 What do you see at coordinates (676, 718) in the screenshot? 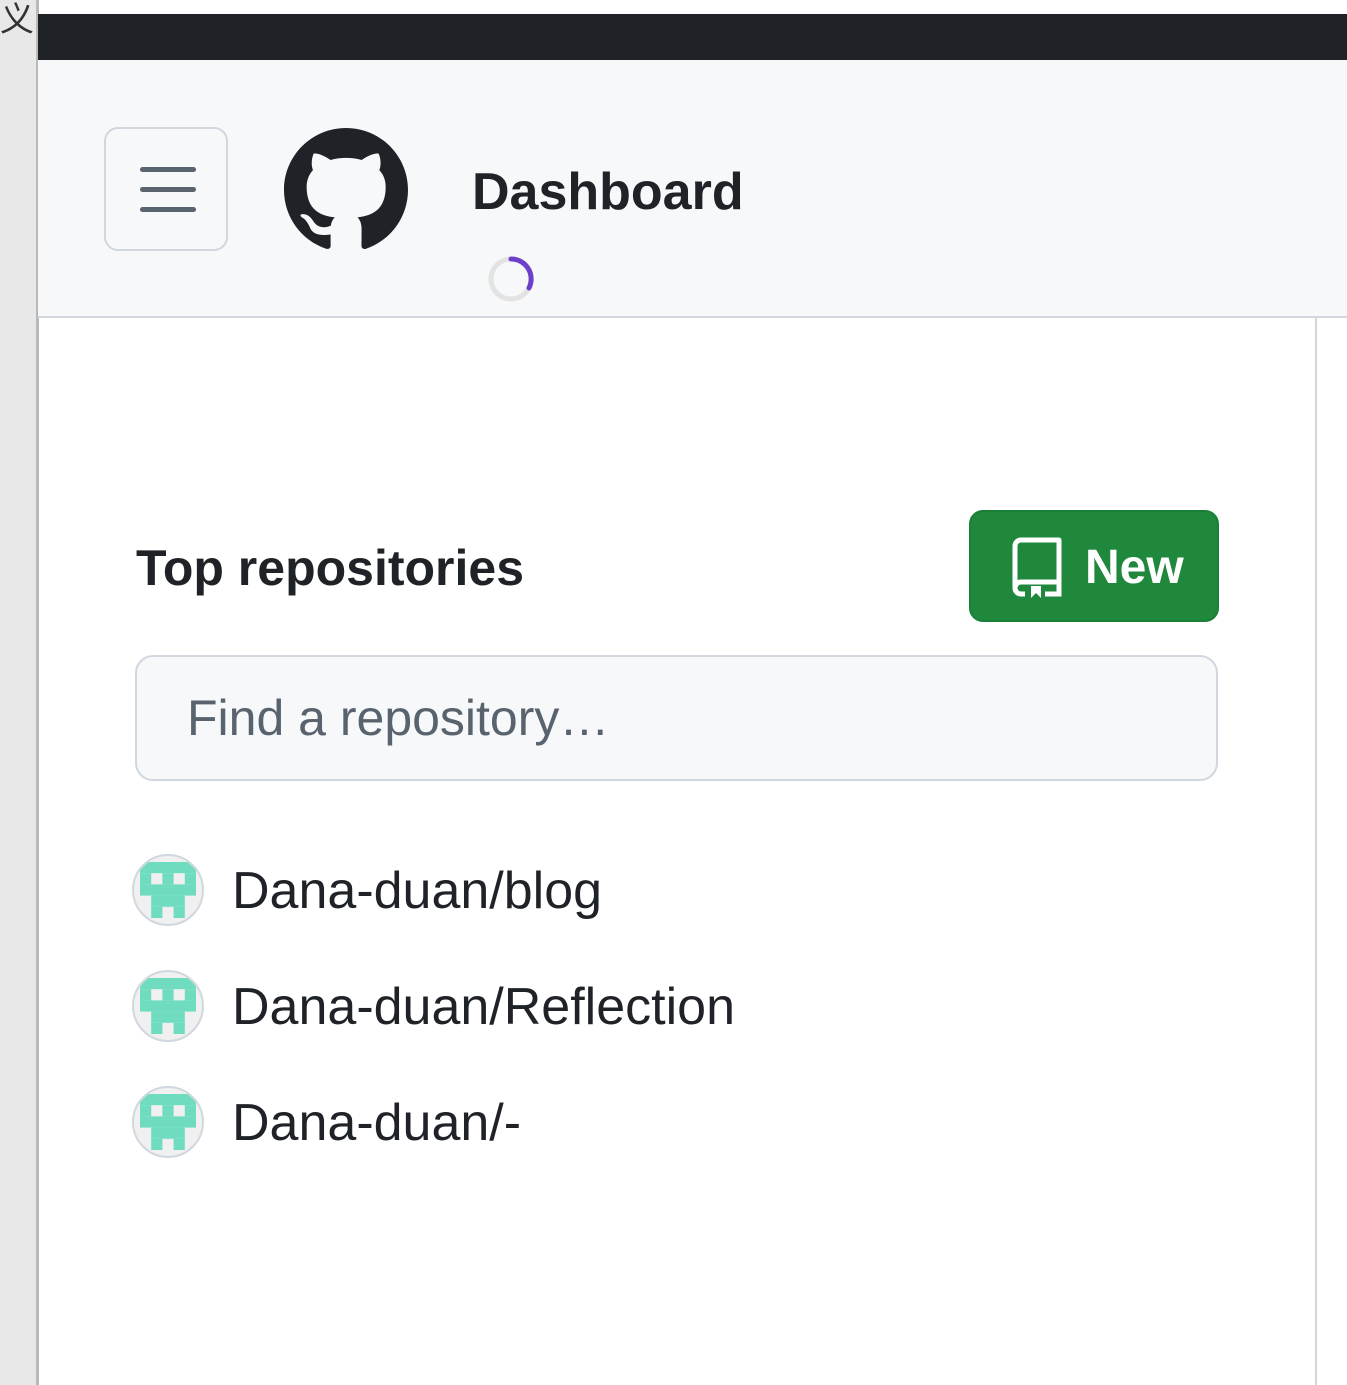
I see `find-repository-input` at bounding box center [676, 718].